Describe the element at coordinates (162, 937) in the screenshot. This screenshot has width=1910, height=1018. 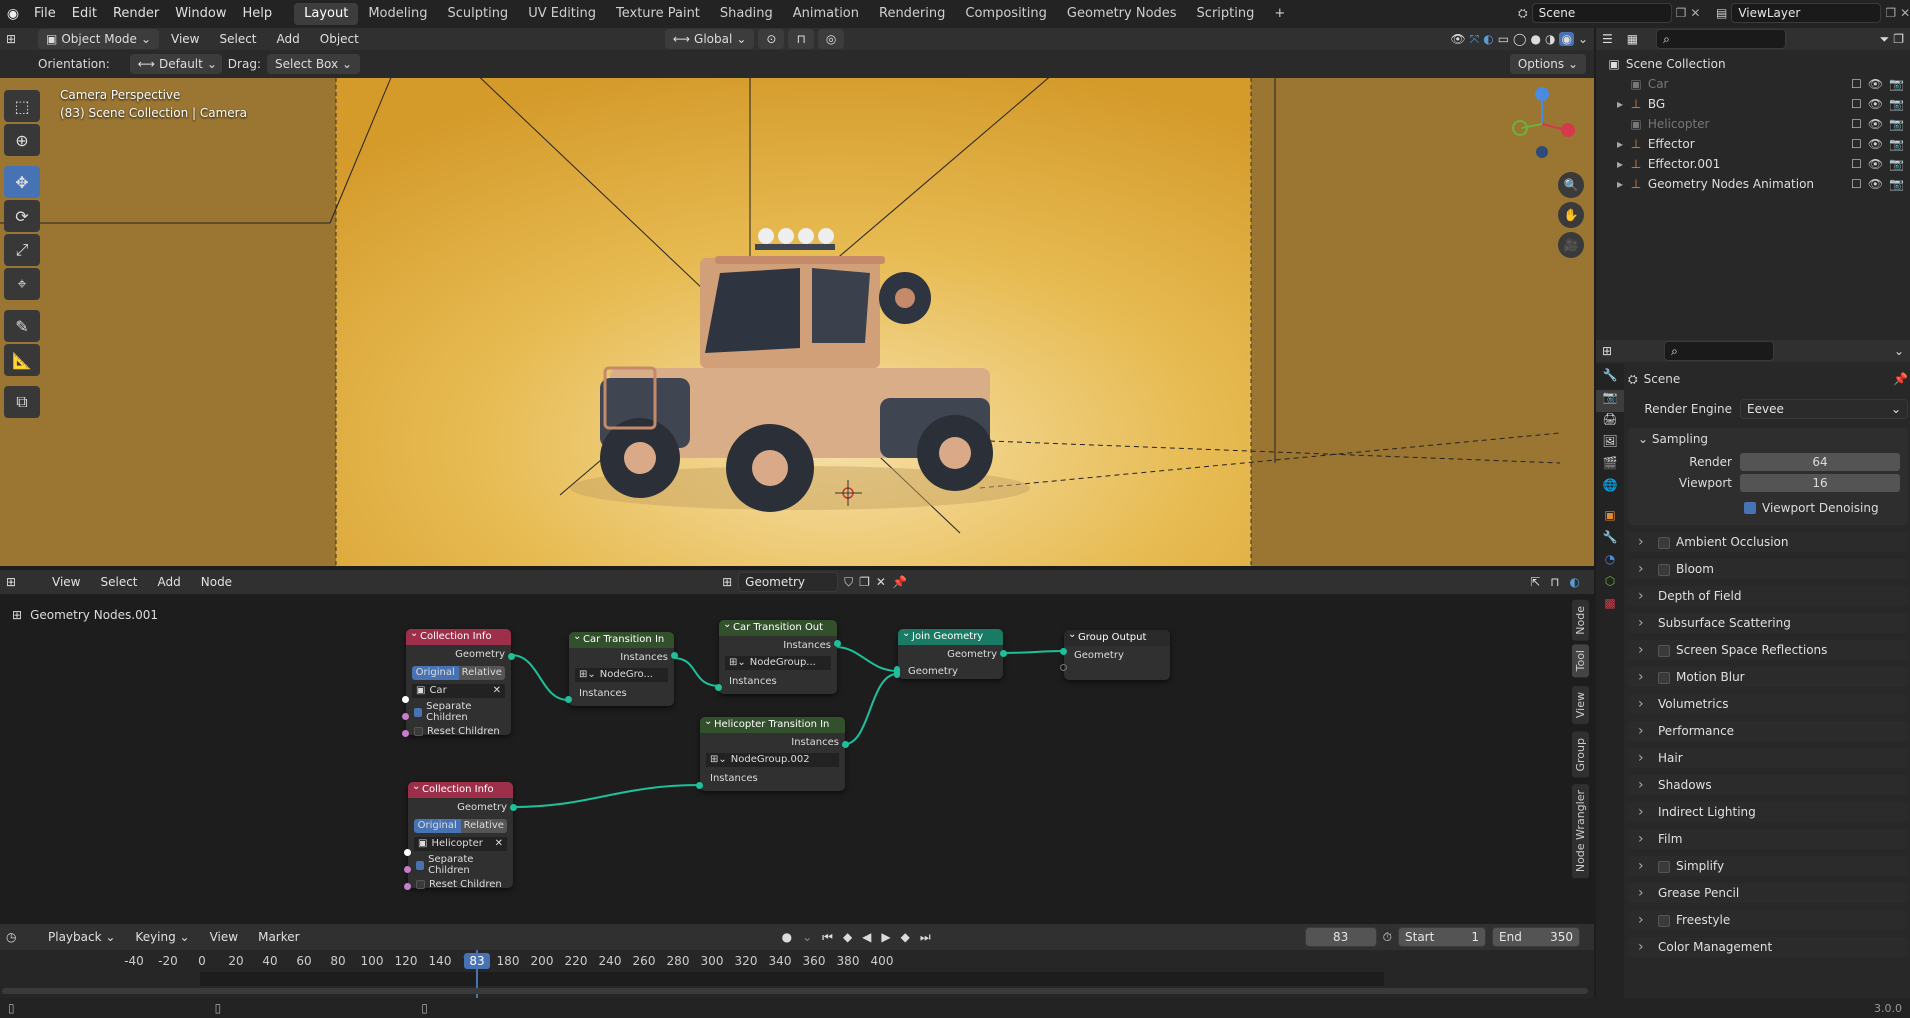
I see `keying-menu: Keying ⌄` at that location.